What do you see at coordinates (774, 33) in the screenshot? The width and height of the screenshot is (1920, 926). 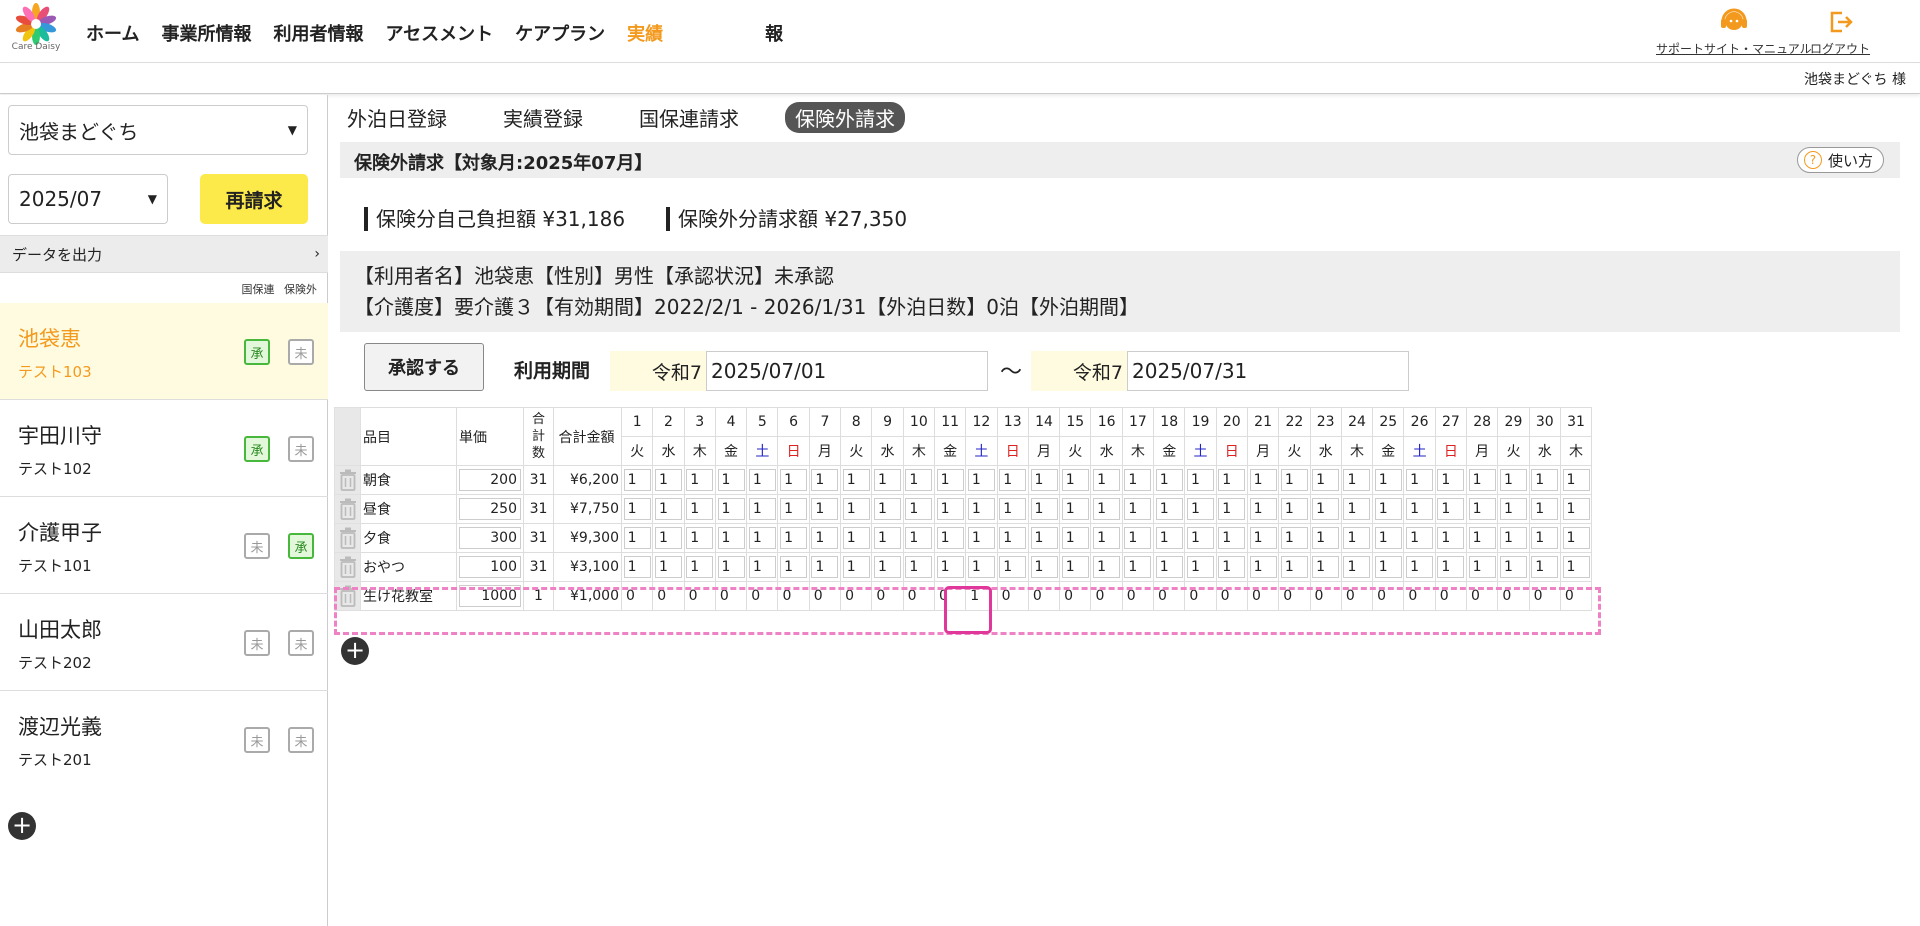 I see `nav-report: 報` at bounding box center [774, 33].